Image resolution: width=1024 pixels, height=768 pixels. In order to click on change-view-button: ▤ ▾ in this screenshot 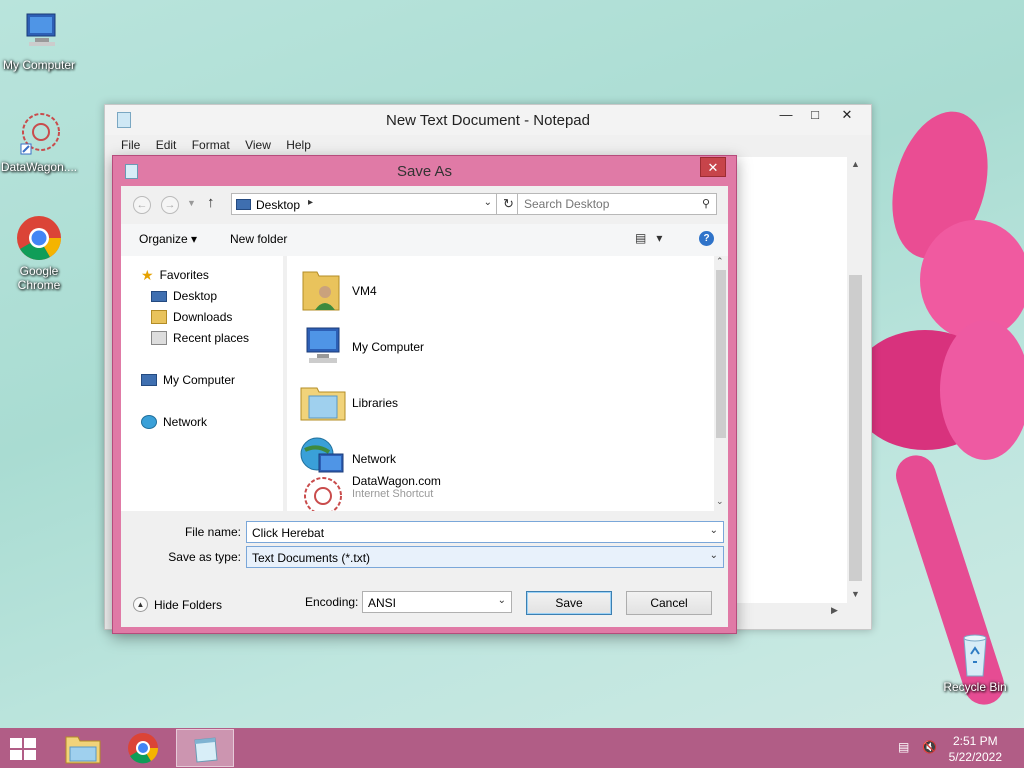, I will do `click(648, 238)`.